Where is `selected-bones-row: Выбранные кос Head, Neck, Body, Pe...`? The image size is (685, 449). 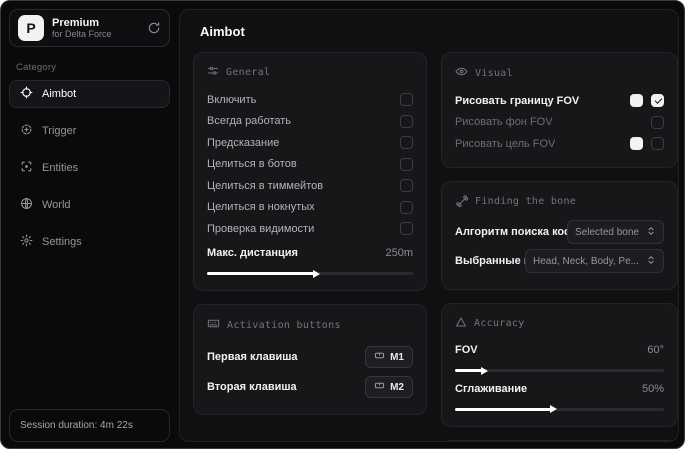 selected-bones-row: Выбранные кос Head, Neck, Body, Pe... is located at coordinates (559, 261).